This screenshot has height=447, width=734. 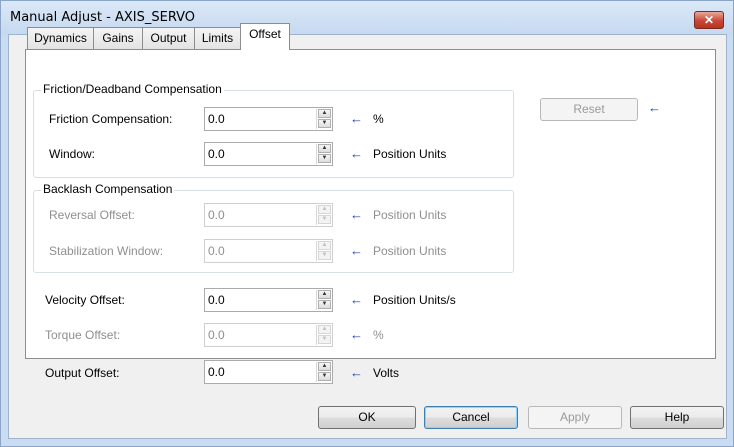 I want to click on window-spinner: ▲ ▼, so click(x=323, y=154).